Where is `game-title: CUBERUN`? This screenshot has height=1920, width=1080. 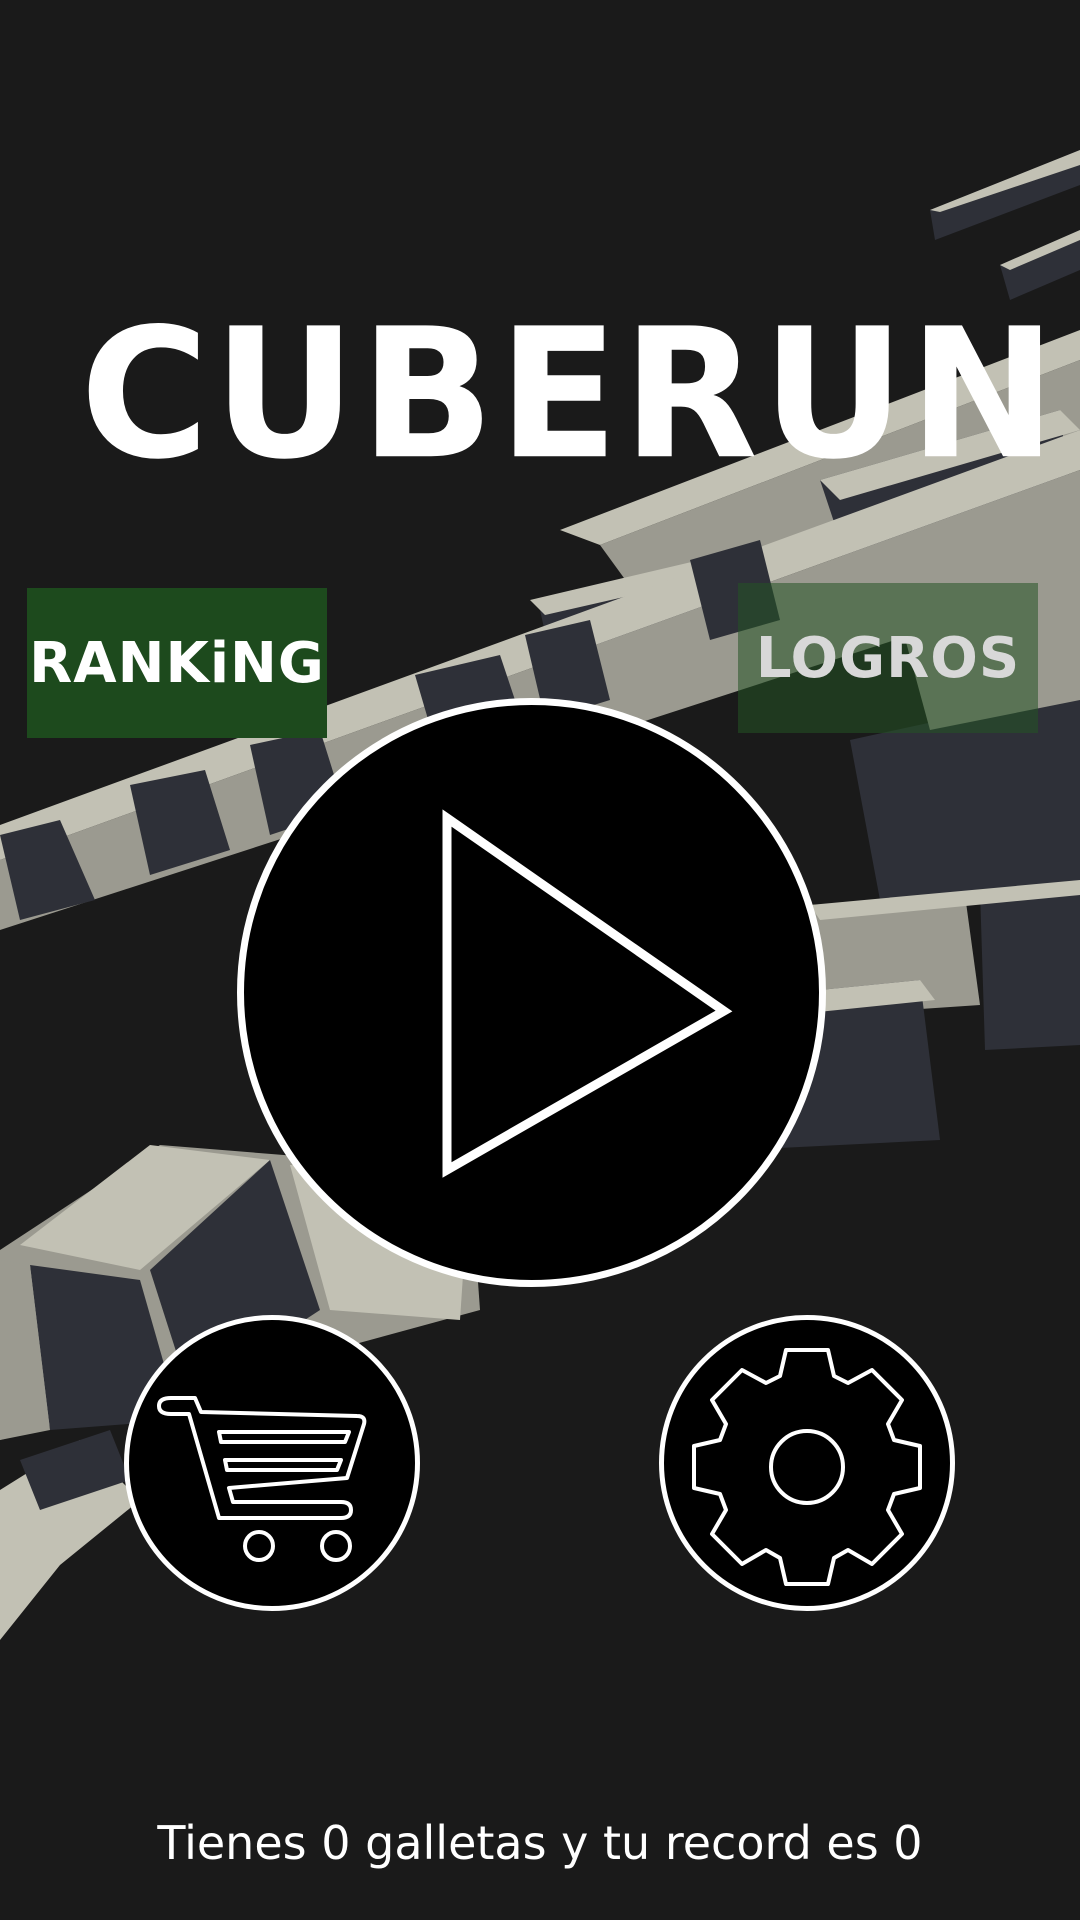 game-title: CUBERUN is located at coordinates (570, 394).